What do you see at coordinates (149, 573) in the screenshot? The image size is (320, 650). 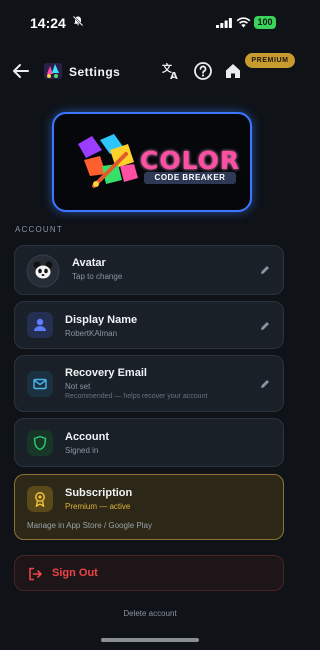 I see `sign-out-button: Sign Out` at bounding box center [149, 573].